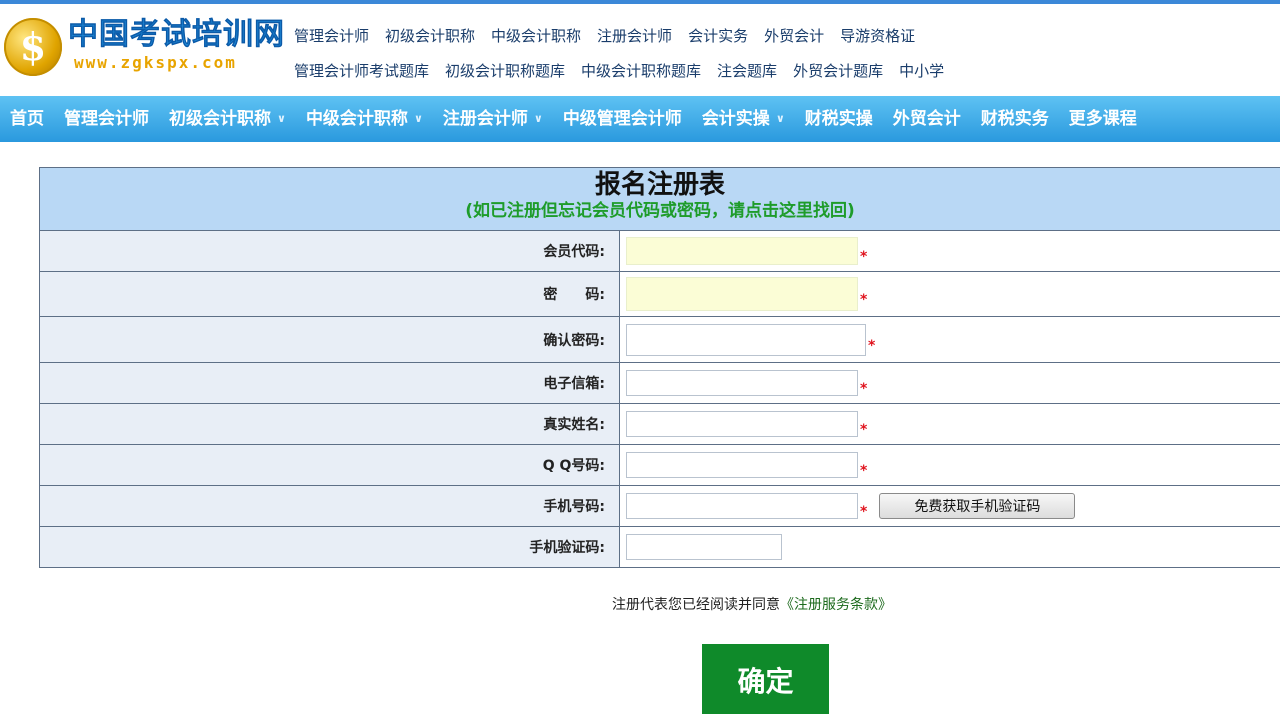  I want to click on form-header: 报名注册表 (如已注册但忘记会员代码或密码，请点击这里找回), so click(660, 199).